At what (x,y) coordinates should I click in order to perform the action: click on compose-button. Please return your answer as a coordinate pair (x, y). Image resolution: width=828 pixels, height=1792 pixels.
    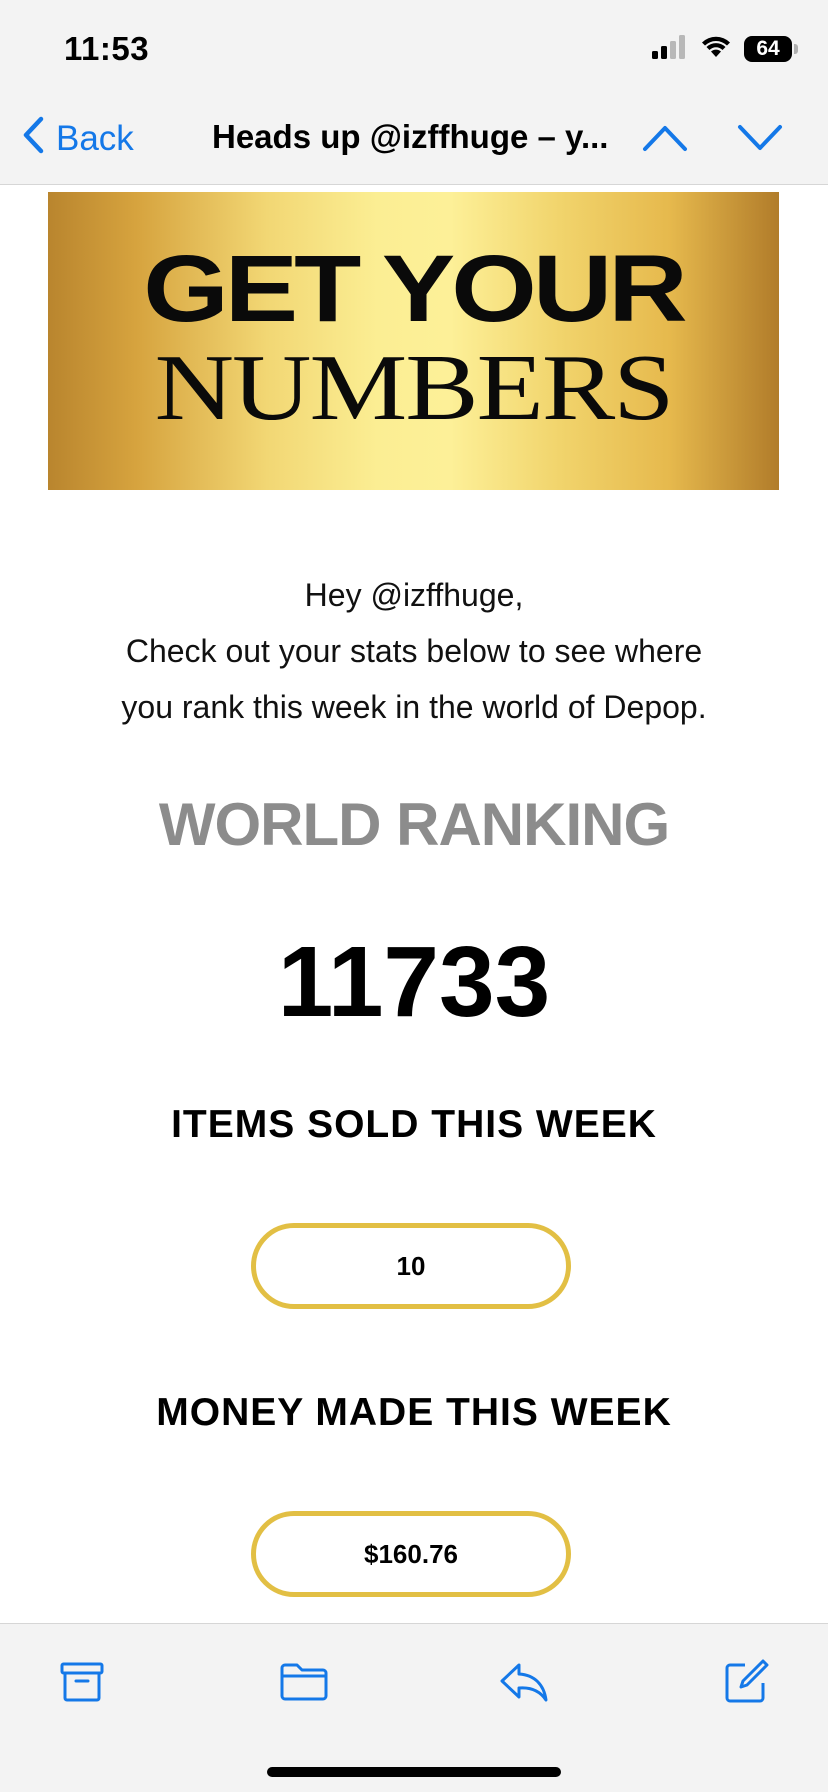
    Looking at the image, I should click on (746, 1684).